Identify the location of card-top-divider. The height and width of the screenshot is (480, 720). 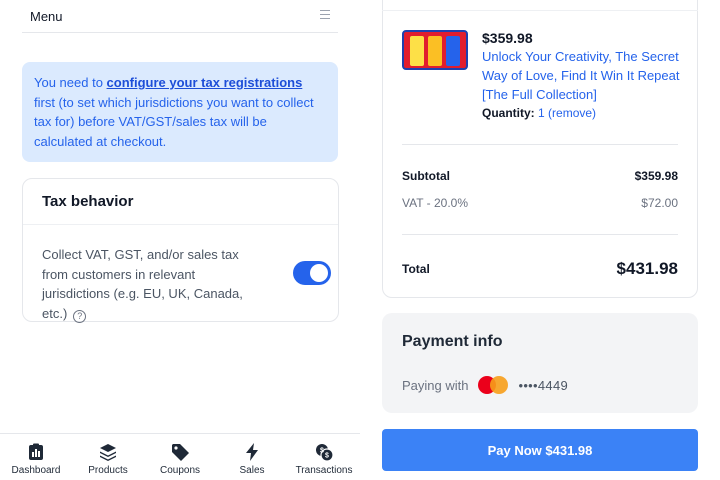
(540, 10).